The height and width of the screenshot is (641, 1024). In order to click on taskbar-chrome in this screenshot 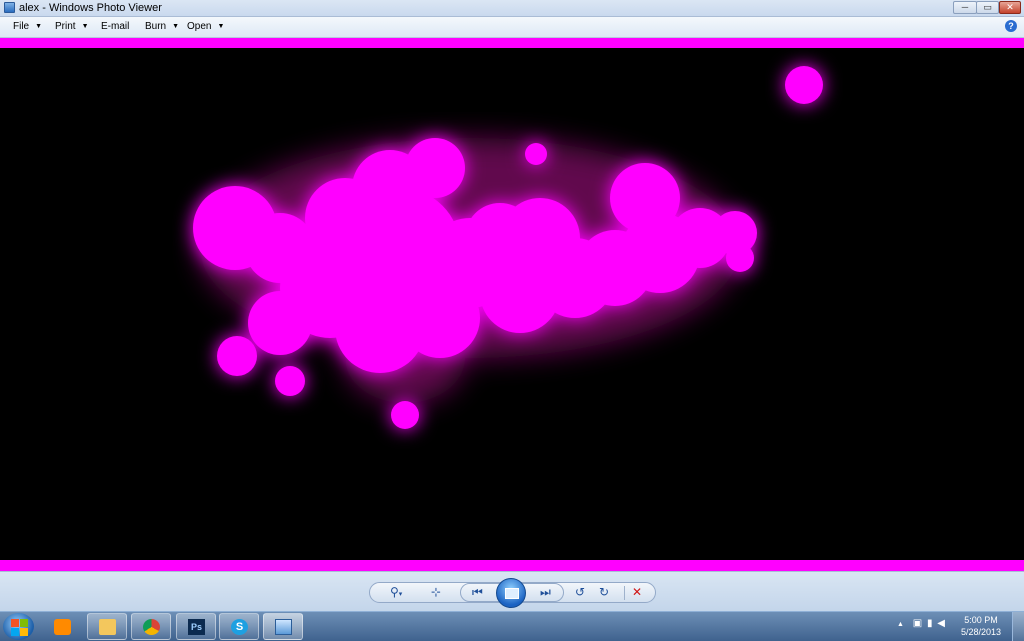, I will do `click(151, 626)`.